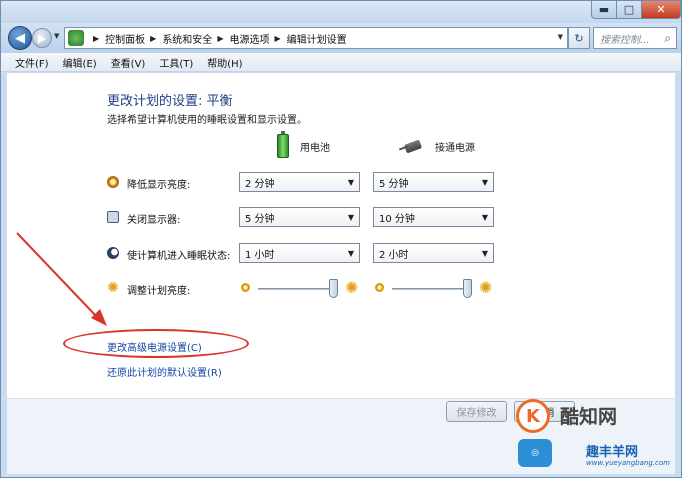 Image resolution: width=682 pixels, height=478 pixels. I want to click on watermark-url: www.yueyangbang.com, so click(628, 463).